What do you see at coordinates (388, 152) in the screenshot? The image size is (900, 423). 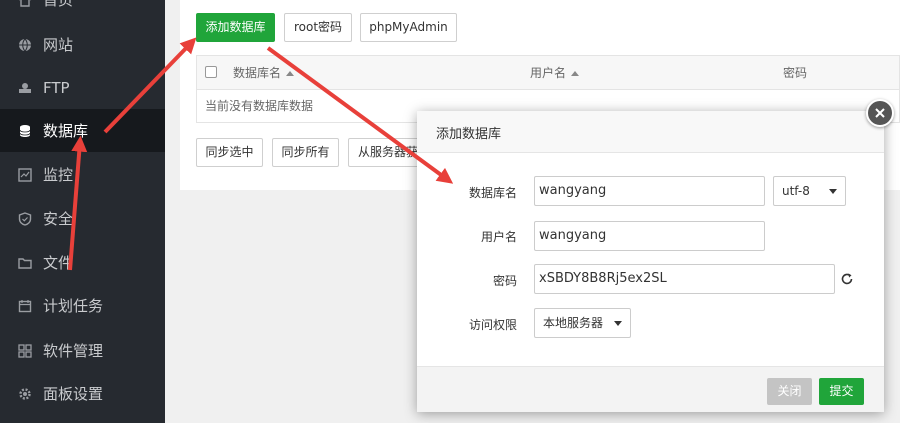 I see `get-from-server-button: 从服务器获` at bounding box center [388, 152].